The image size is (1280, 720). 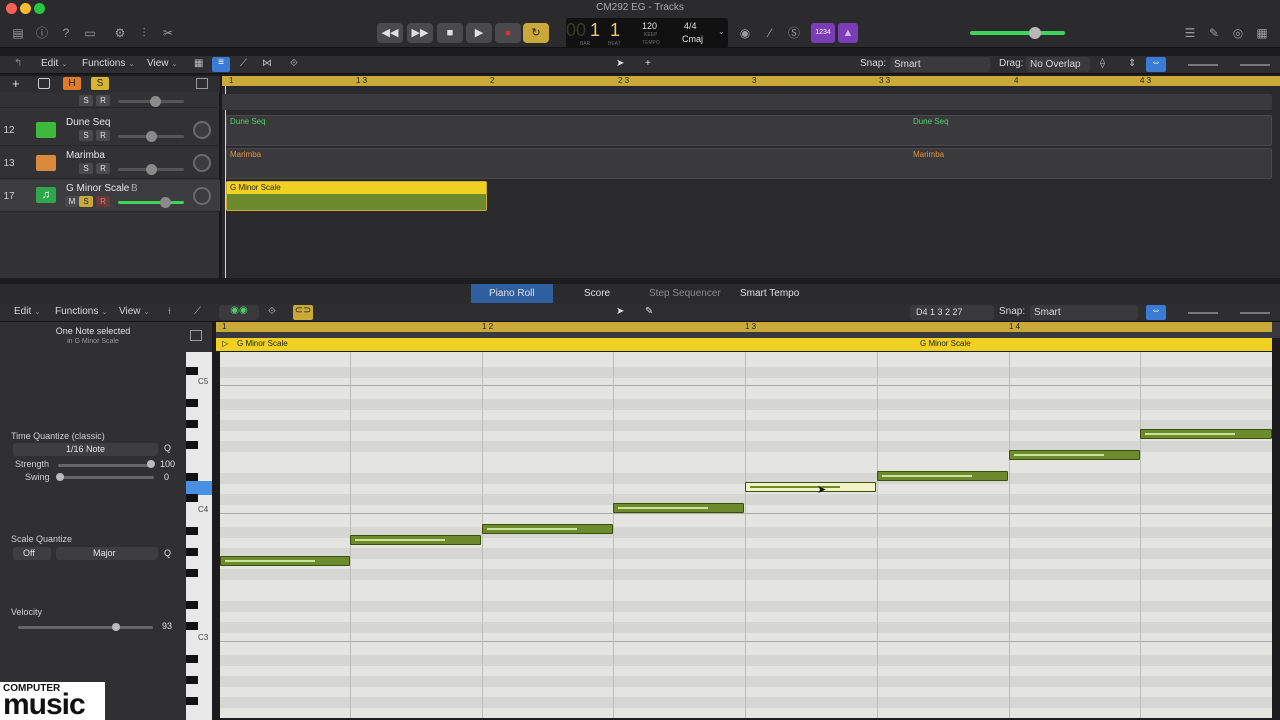 What do you see at coordinates (1132, 63) in the screenshot?
I see `vertical-fit-icon: ⇕` at bounding box center [1132, 63].